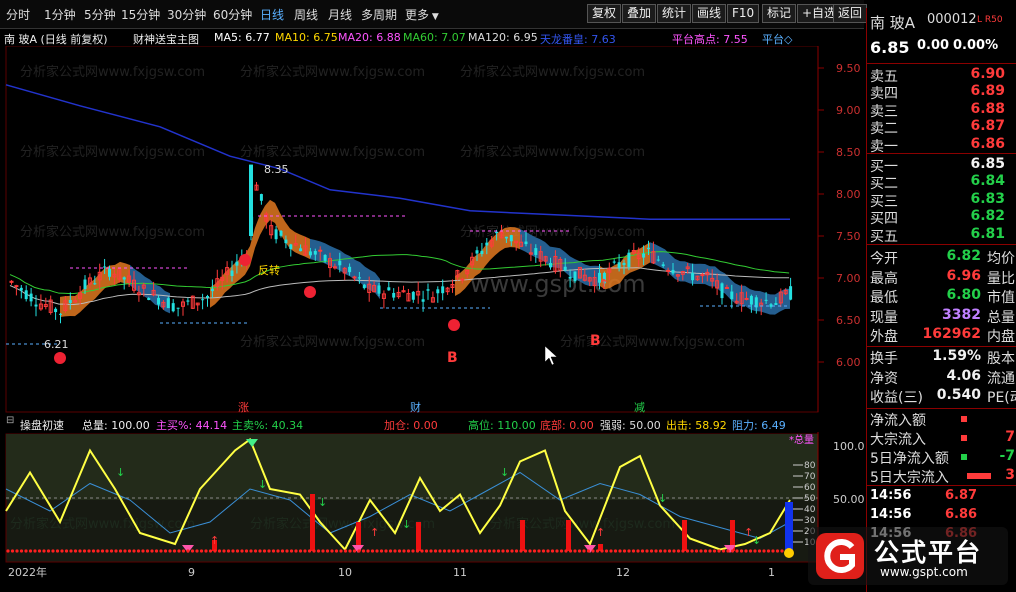 The image size is (1016, 592). What do you see at coordinates (639, 407) in the screenshot?
I see `jian-marker: 减` at bounding box center [639, 407].